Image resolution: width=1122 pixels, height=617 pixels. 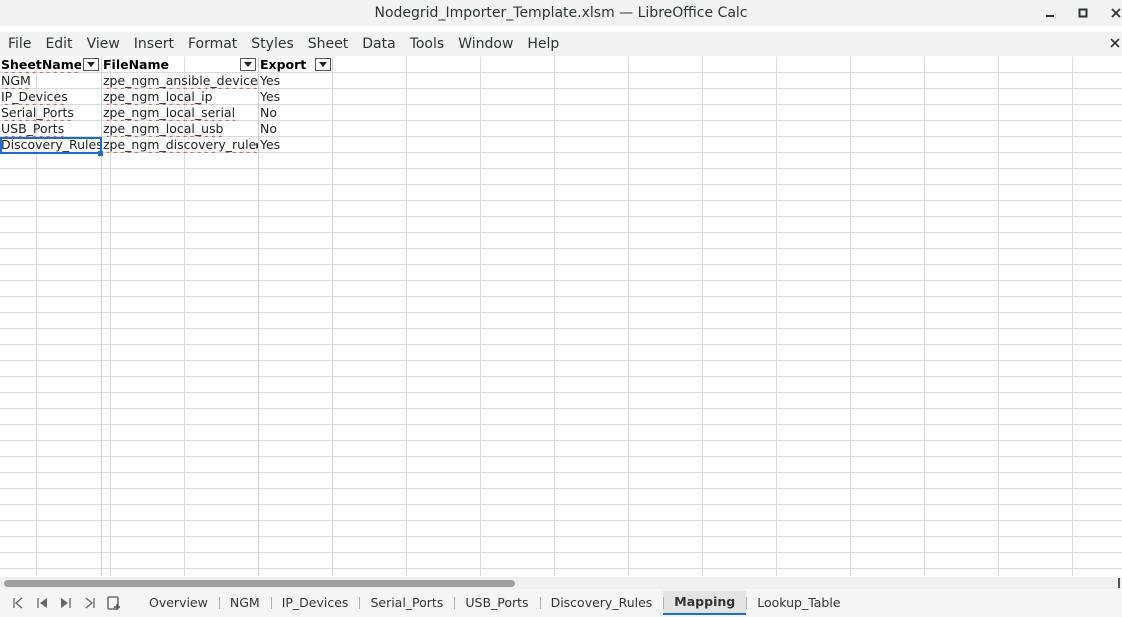 I want to click on close-document-button, so click(x=1115, y=43).